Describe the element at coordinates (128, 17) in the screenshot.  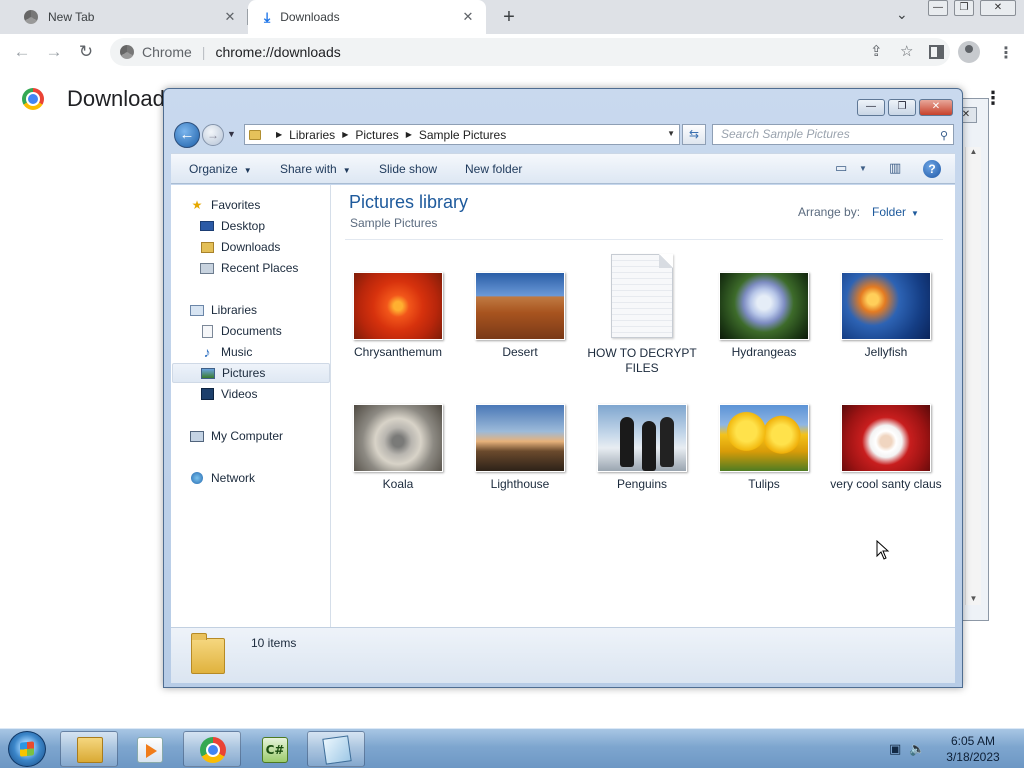
I see `tab-new-tab: New Tab ✕` at that location.